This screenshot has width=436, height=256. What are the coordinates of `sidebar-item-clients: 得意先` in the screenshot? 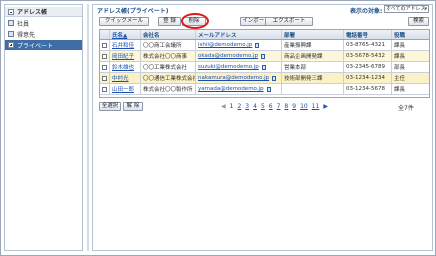 It's located at (43, 34).